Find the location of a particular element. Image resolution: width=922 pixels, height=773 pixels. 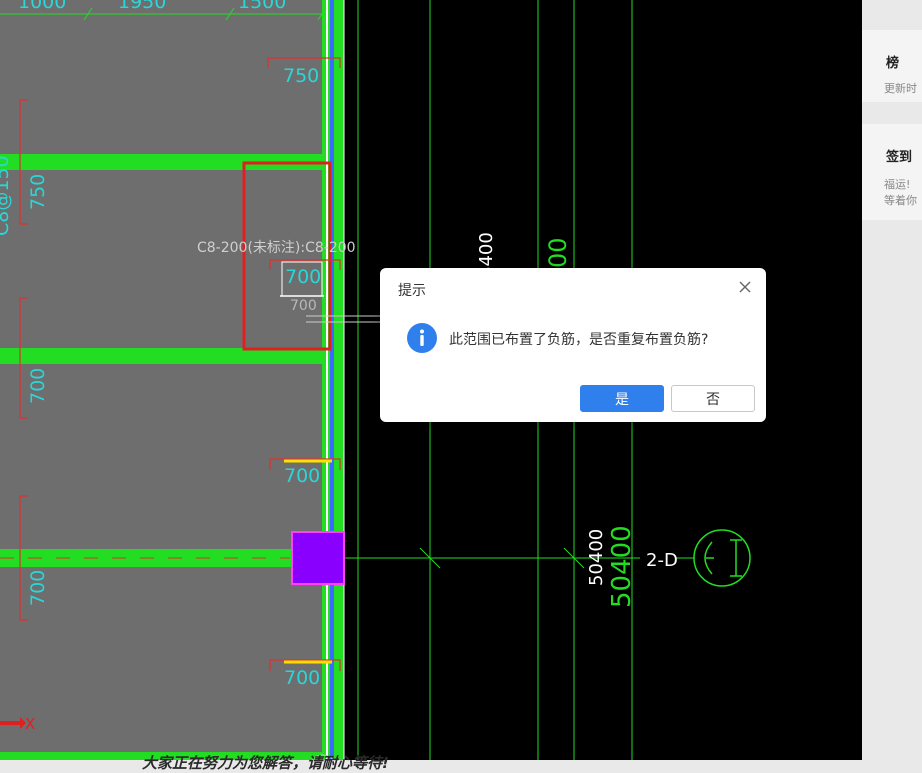

dialog-title: 提示 is located at coordinates (412, 290).